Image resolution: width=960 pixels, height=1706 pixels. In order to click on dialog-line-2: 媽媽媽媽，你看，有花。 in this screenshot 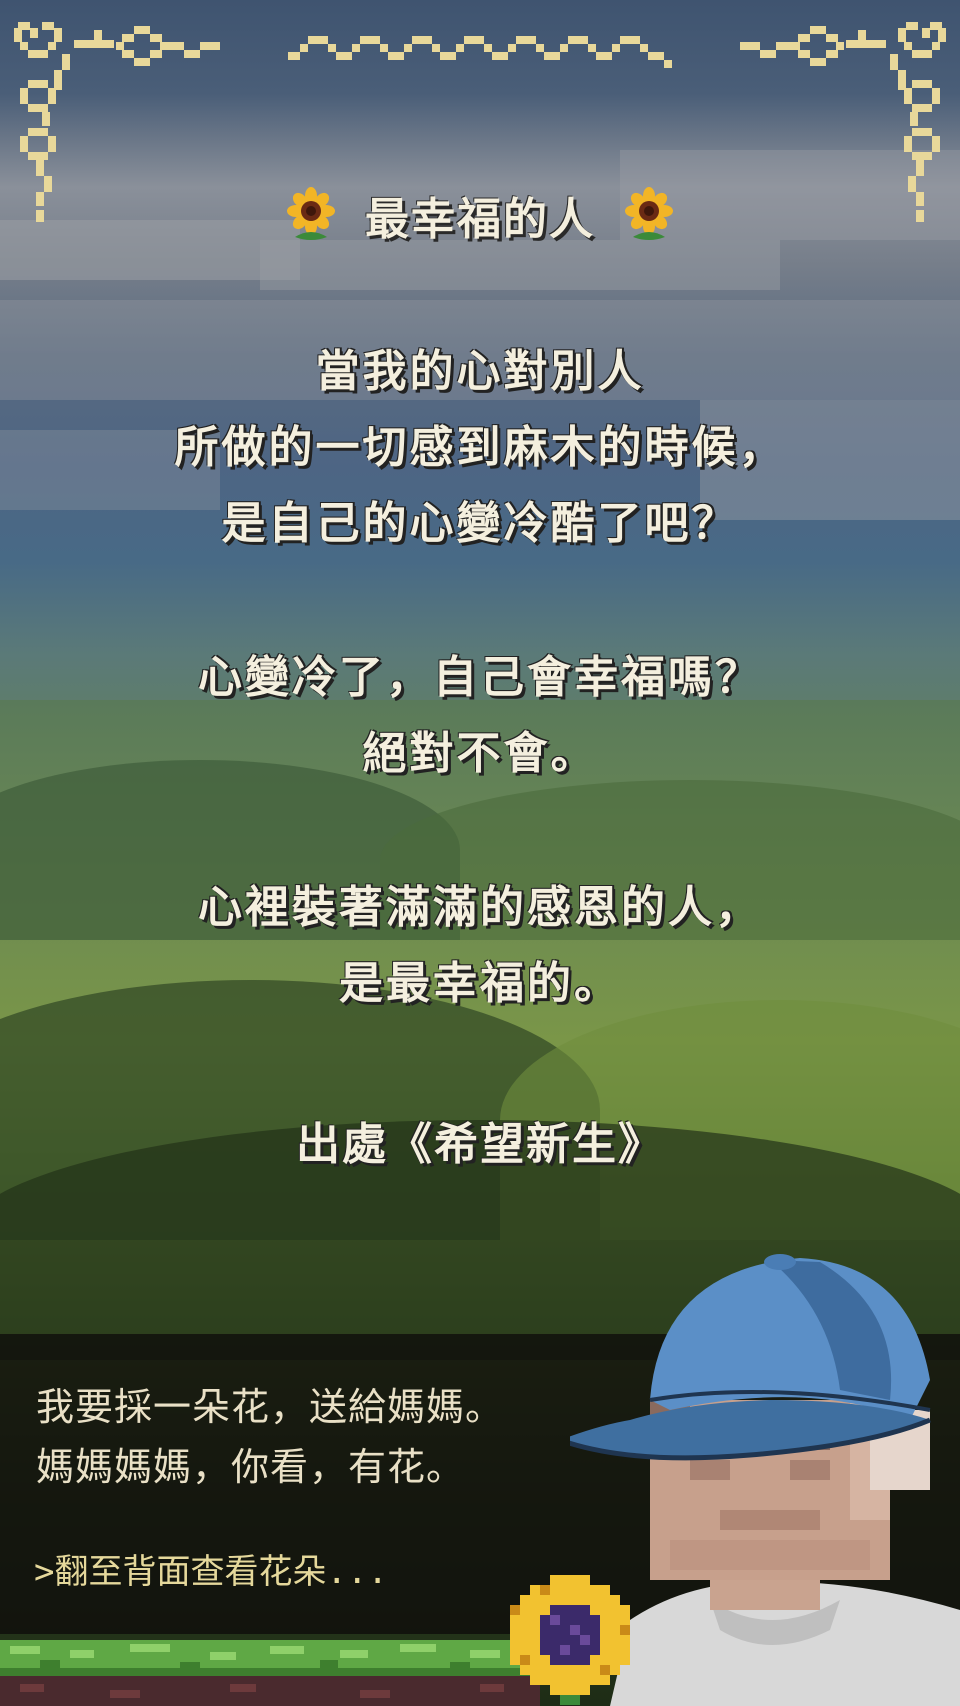, I will do `click(251, 1467)`.